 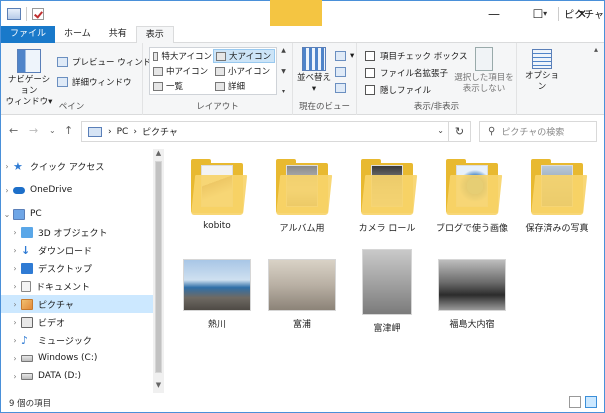 I want to click on hide-selected-button: 選択した項目を 表示しない, so click(x=484, y=71).